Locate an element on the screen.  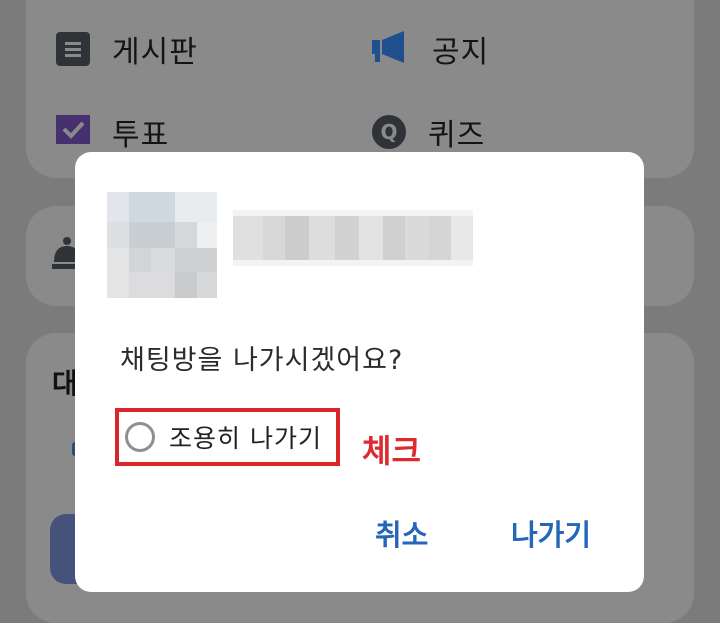
quiet-leave-option: 조용히 나가기 is located at coordinates (227, 437).